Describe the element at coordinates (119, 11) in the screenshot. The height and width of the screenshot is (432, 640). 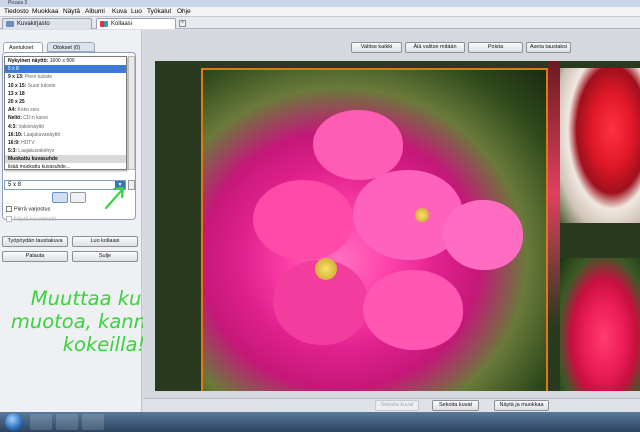
I see `menu-image: Kuva` at that location.